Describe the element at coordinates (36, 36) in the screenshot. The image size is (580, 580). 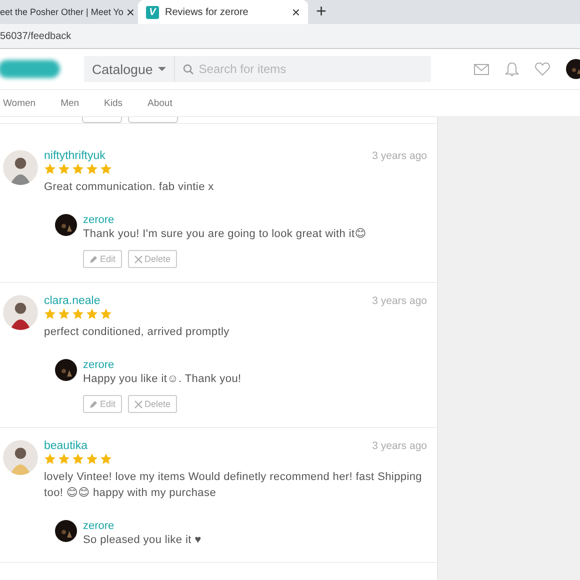
I see `url-field: 56037/feedback` at that location.